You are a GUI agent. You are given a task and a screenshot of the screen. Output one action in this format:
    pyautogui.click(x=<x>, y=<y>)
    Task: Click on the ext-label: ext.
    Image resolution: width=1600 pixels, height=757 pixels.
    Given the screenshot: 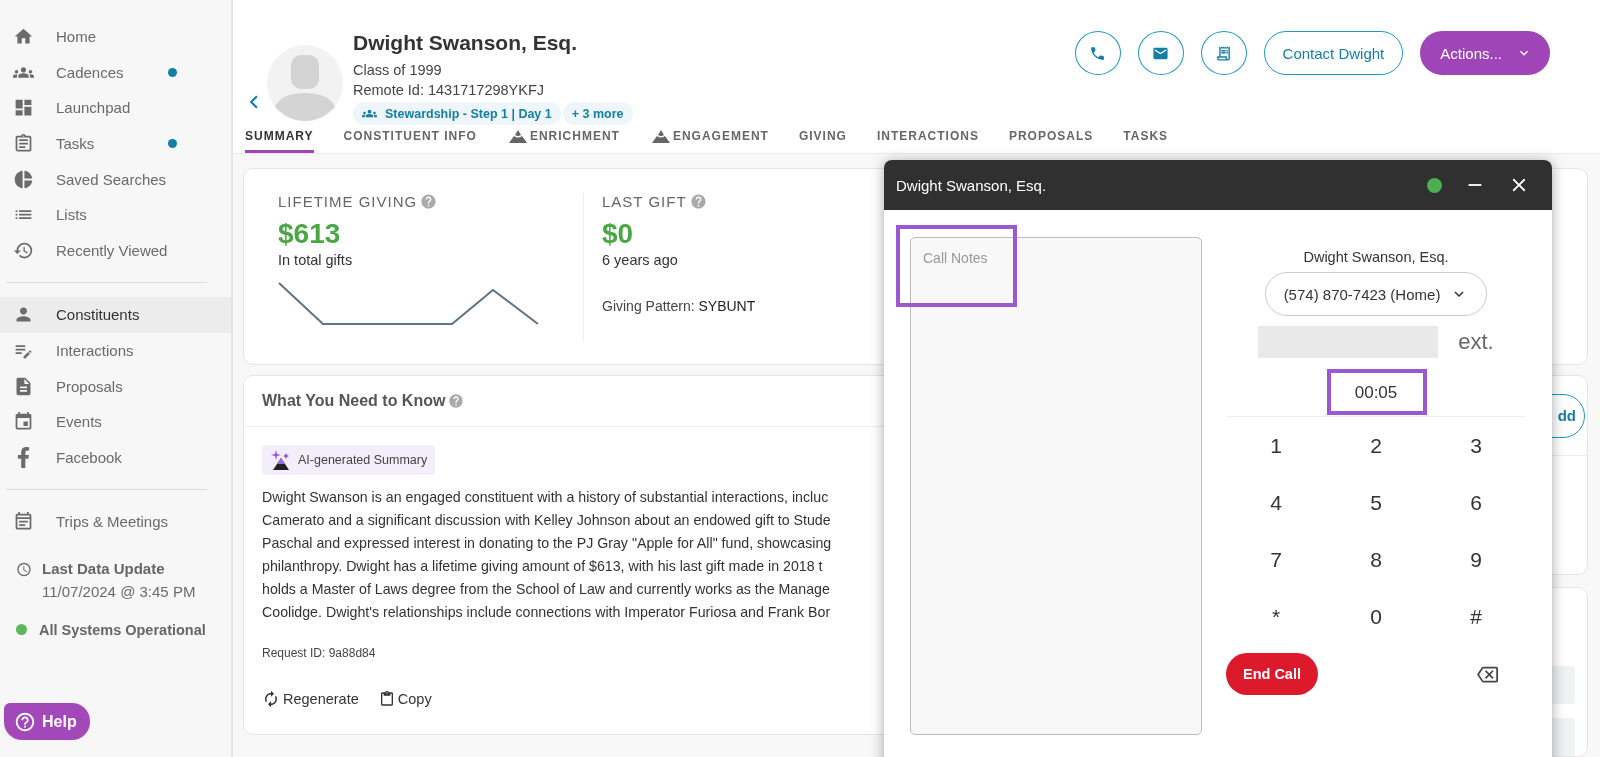 What is the action you would take?
    pyautogui.click(x=1476, y=342)
    